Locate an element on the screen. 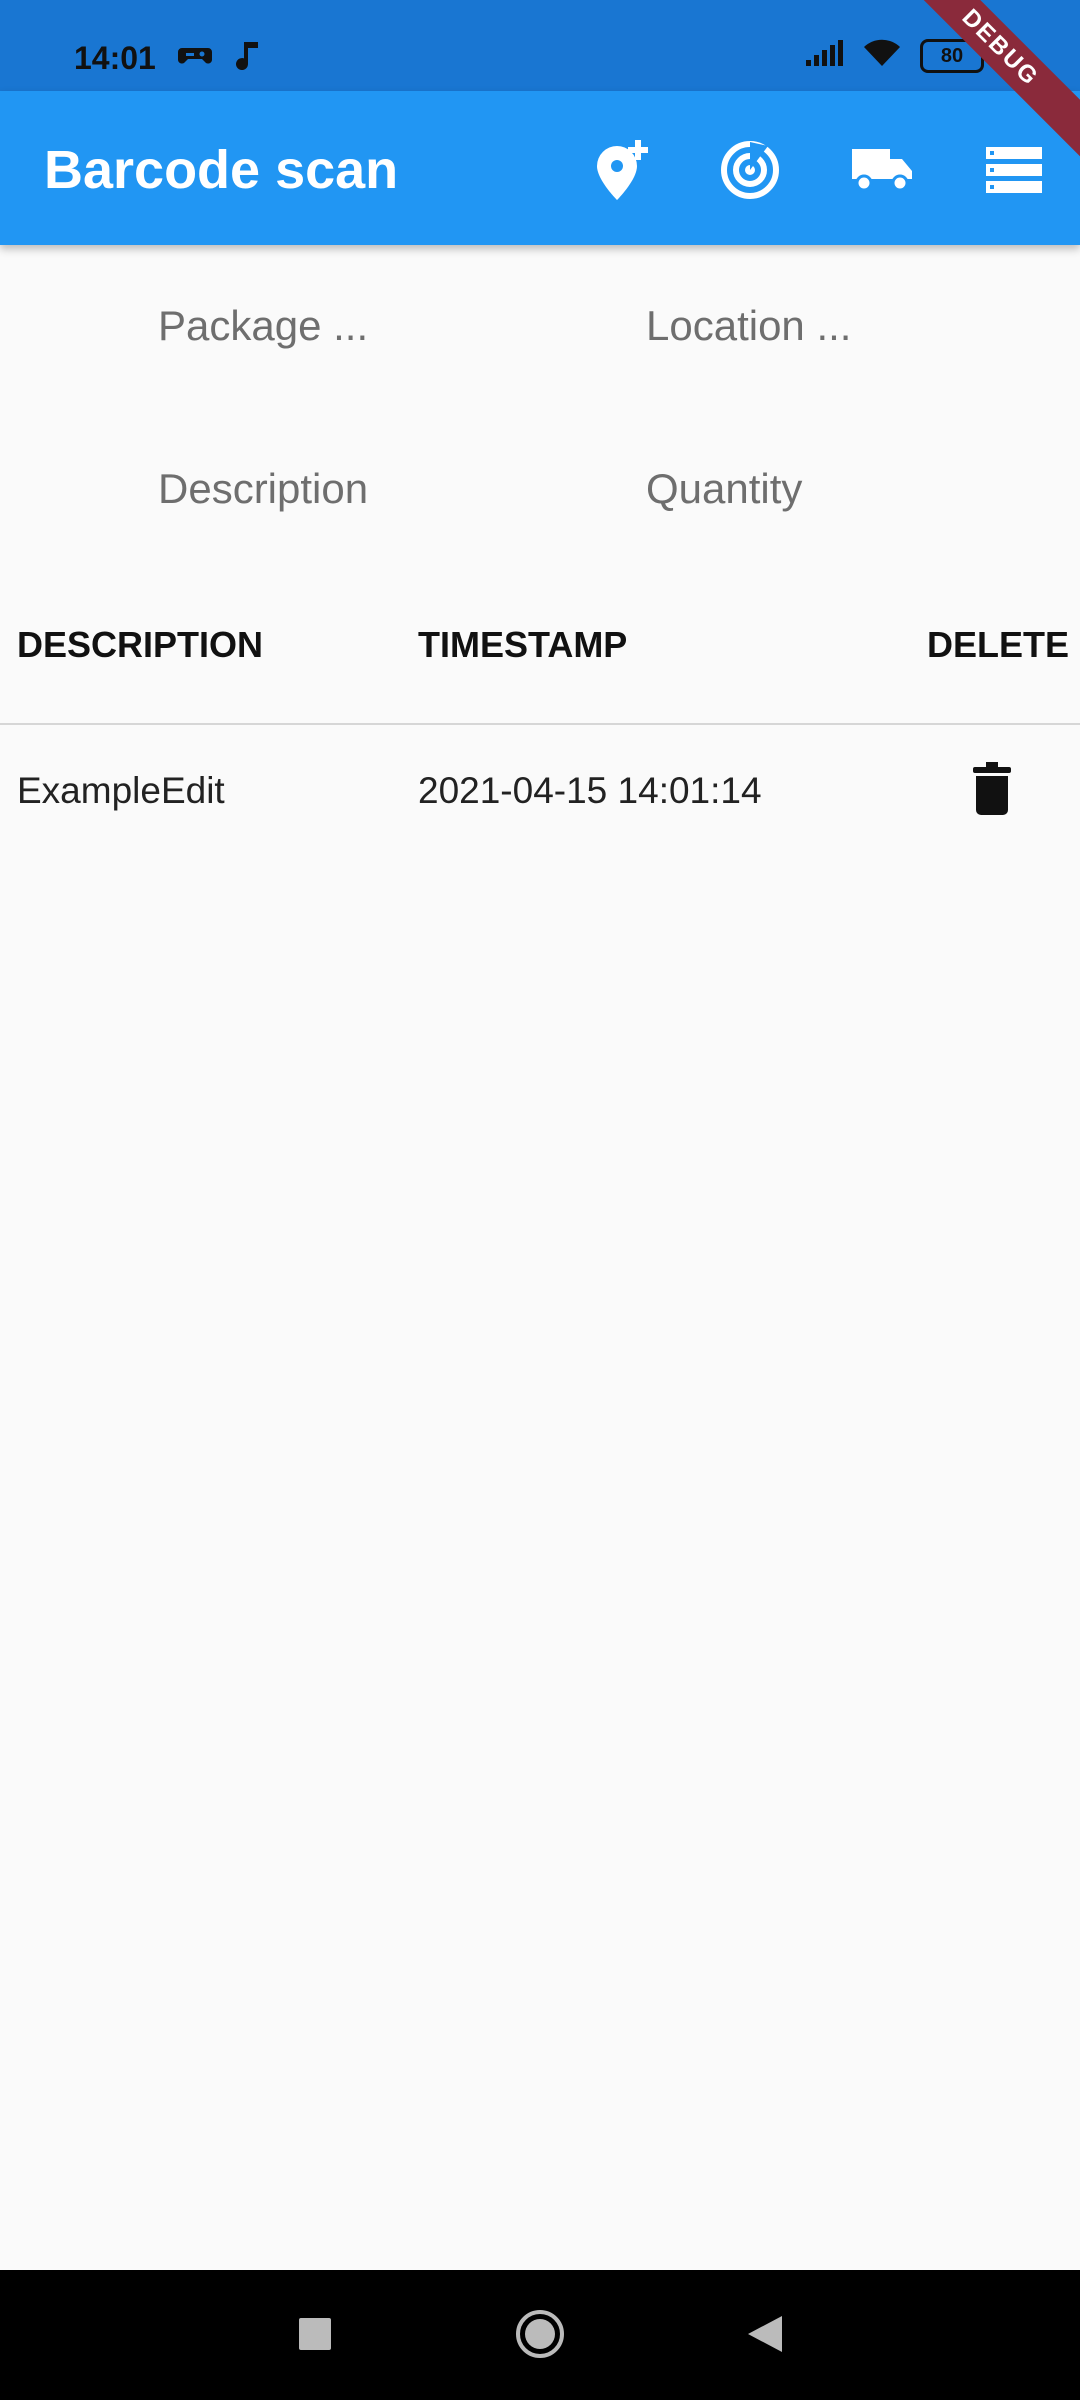 This screenshot has height=2400, width=1080. back-button is located at coordinates (765, 2334).